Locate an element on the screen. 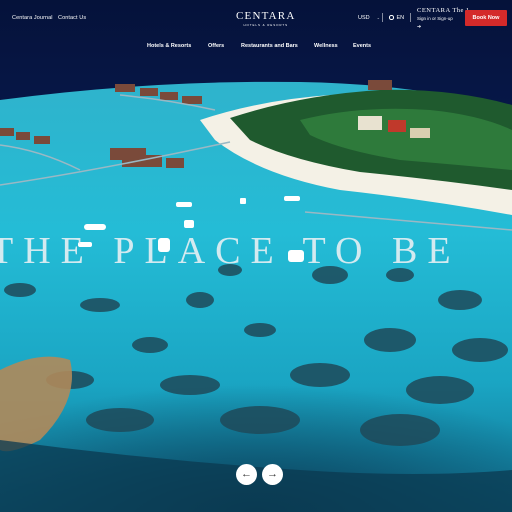 This screenshot has height=512, width=512. logo-wordmark: CENTARA is located at coordinates (266, 16).